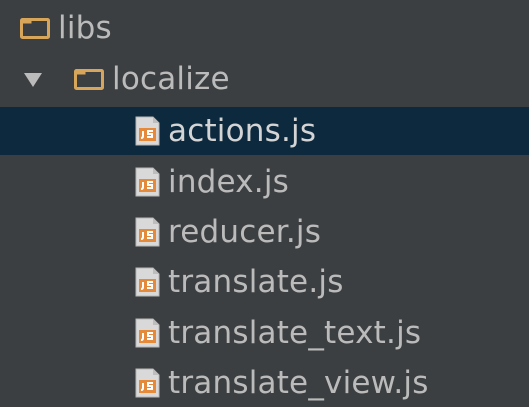  What do you see at coordinates (85, 28) in the screenshot?
I see `libs-folder-label: libs` at bounding box center [85, 28].